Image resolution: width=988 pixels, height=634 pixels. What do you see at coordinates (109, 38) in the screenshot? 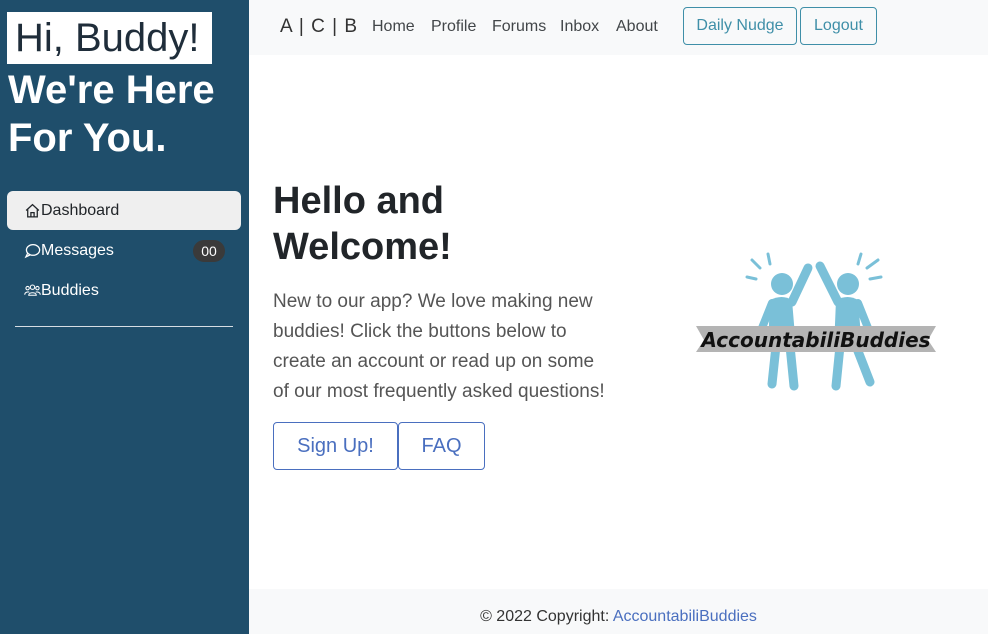
I see `greeting-badge: Hi, Buddy!` at bounding box center [109, 38].